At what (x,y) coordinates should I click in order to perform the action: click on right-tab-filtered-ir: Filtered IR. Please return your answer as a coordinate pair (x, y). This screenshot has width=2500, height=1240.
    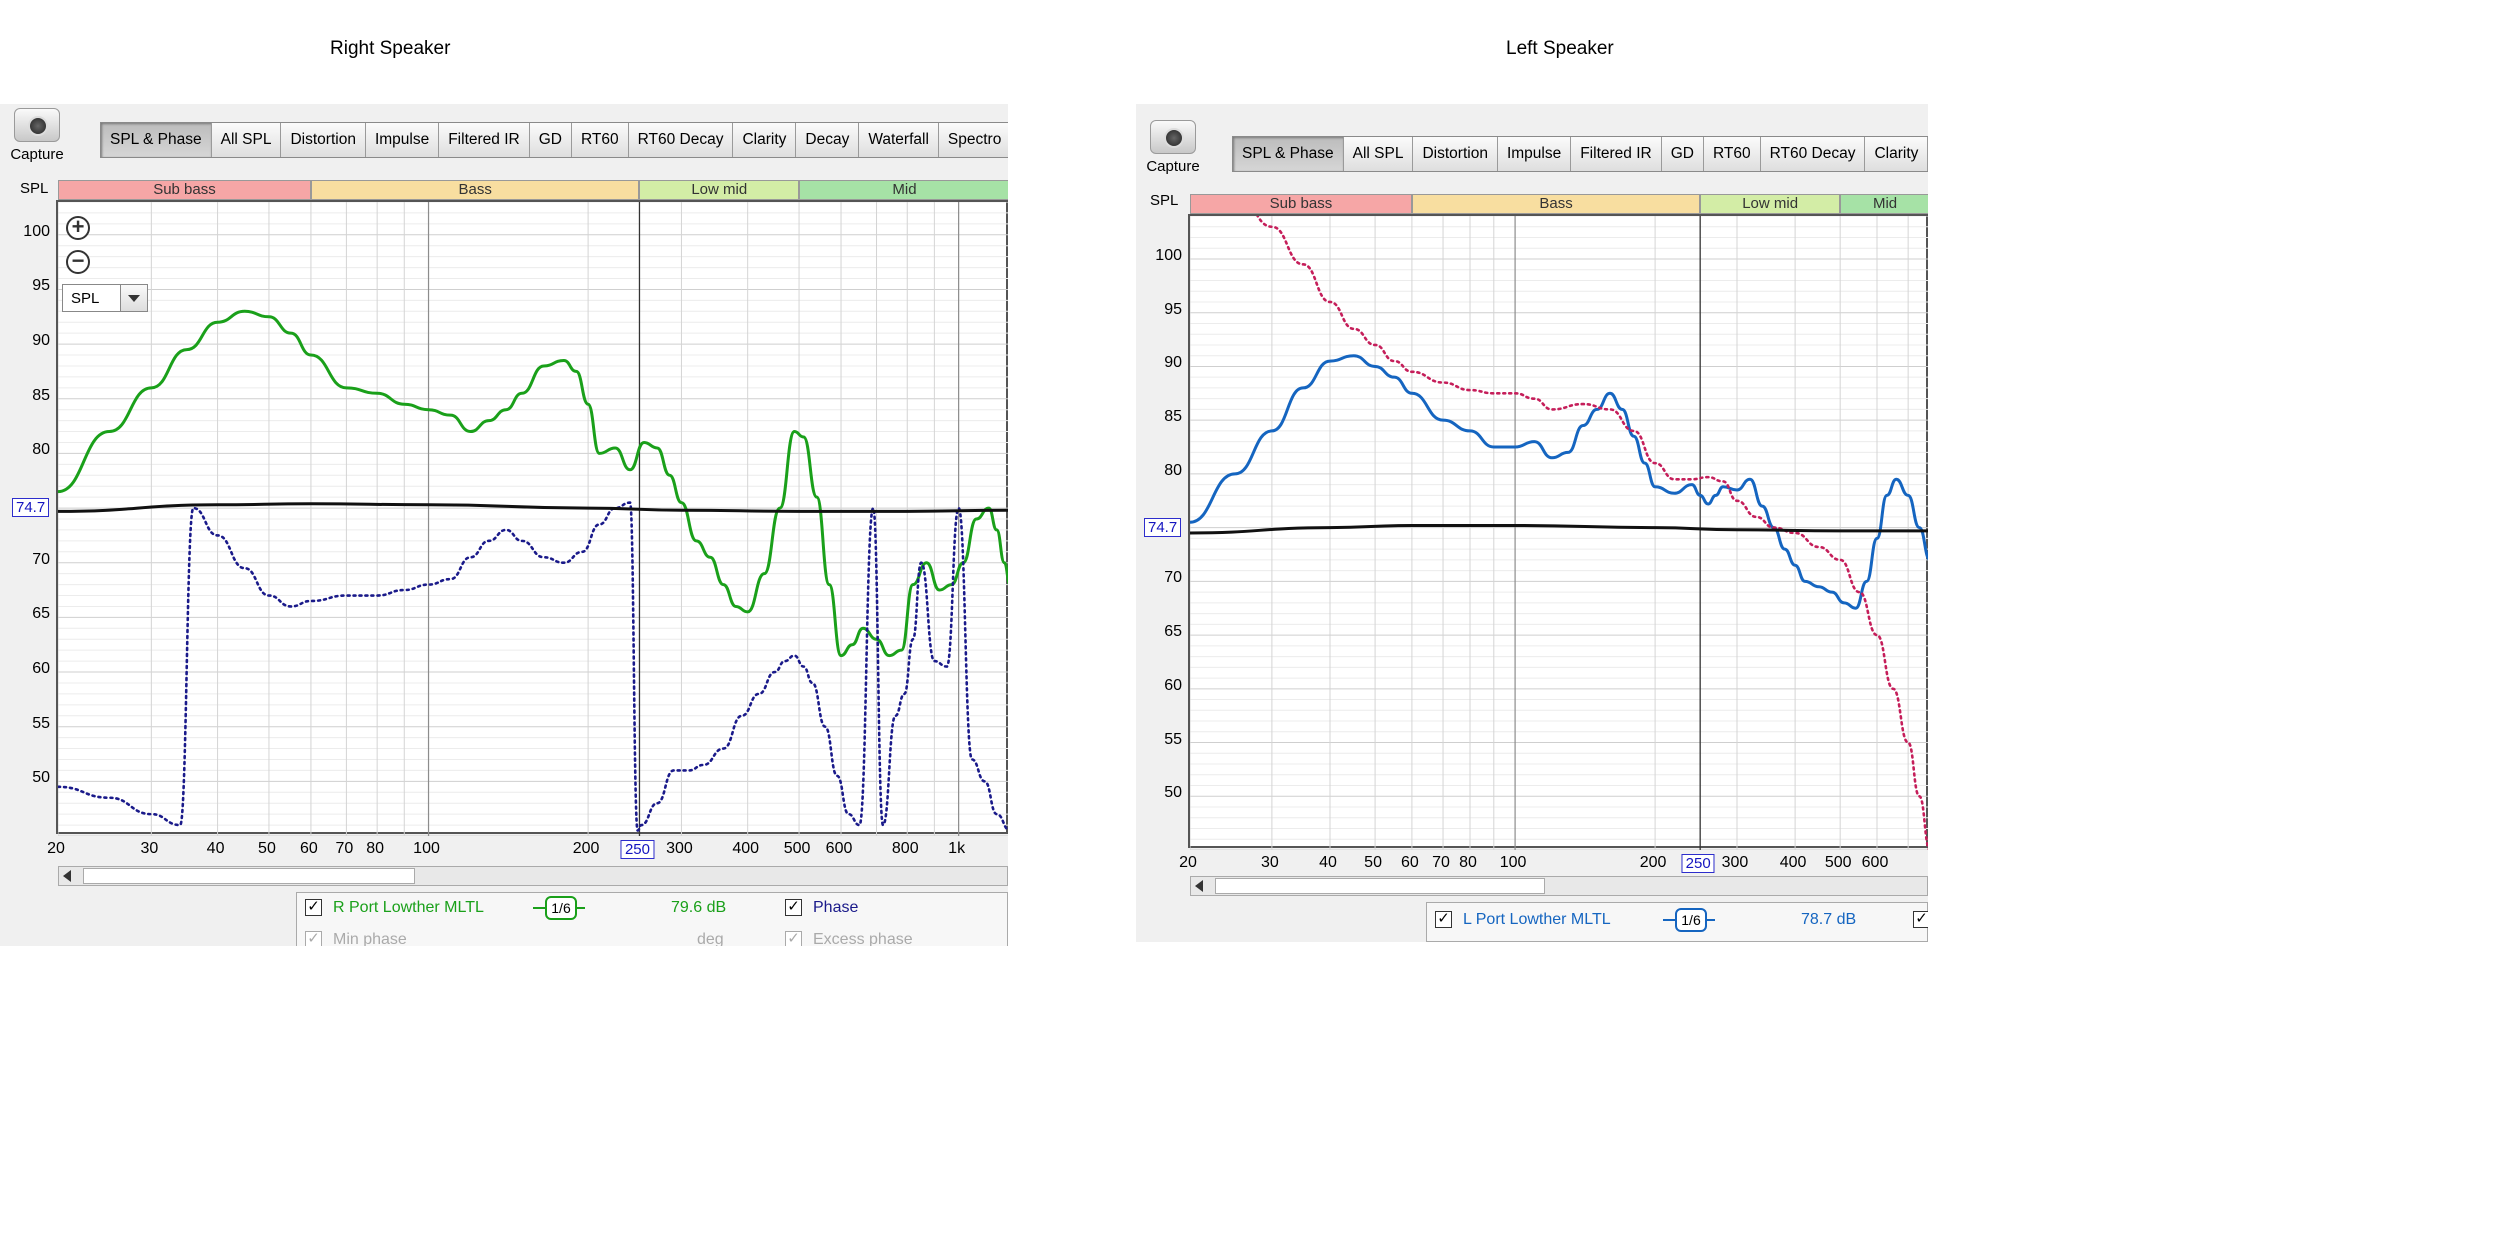
    Looking at the image, I should click on (484, 140).